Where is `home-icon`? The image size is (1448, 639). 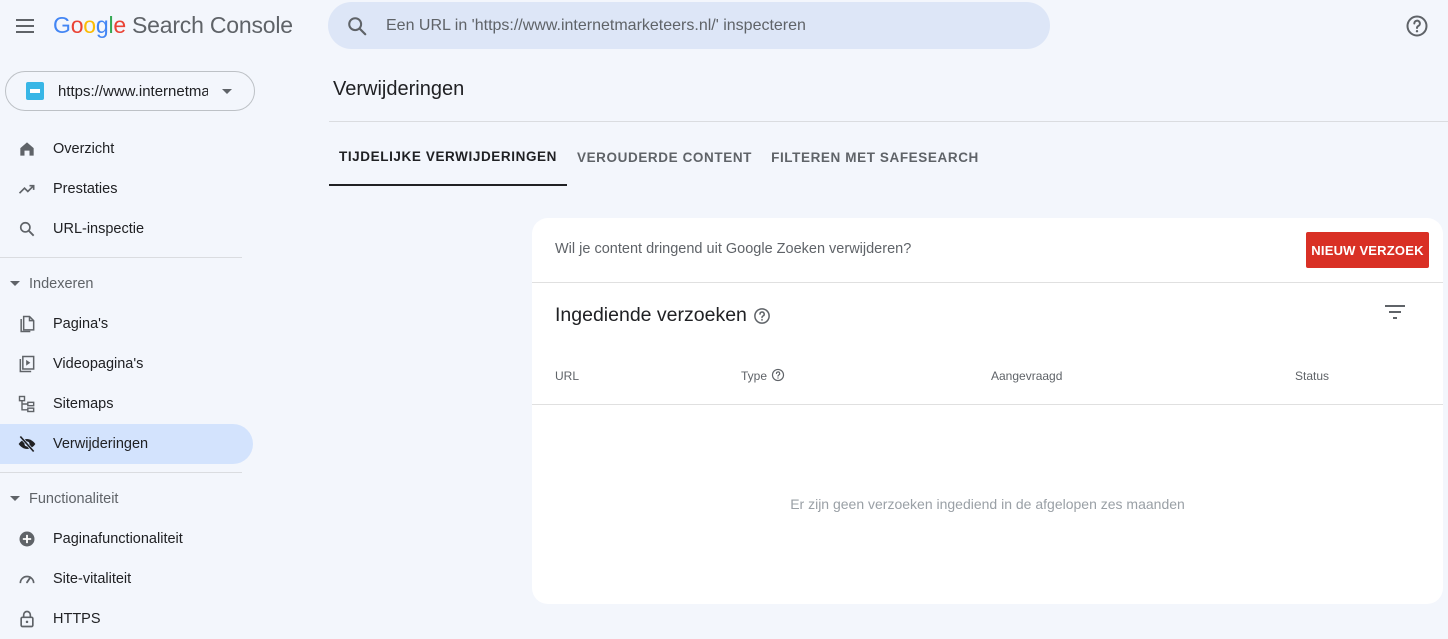
home-icon is located at coordinates (27, 149).